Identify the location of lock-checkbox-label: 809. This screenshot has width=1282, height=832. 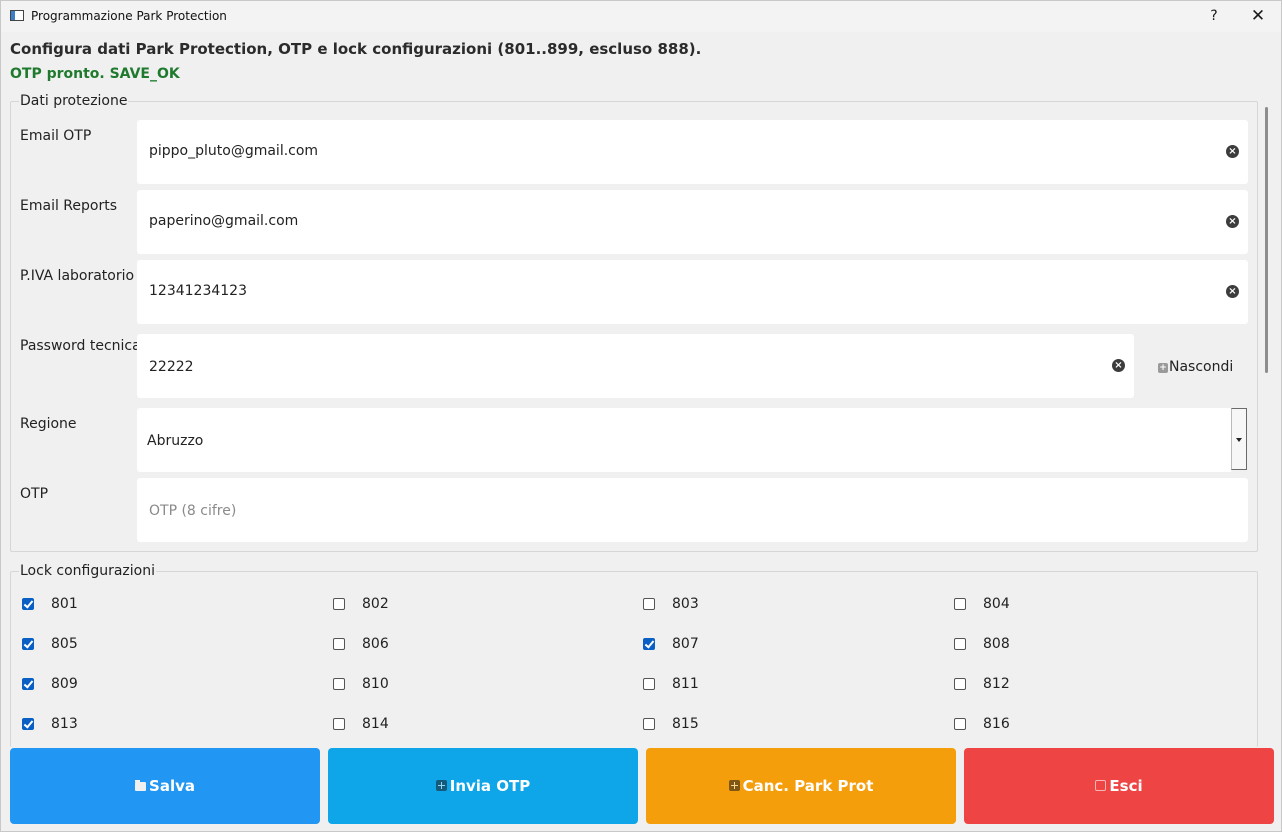
(64, 684).